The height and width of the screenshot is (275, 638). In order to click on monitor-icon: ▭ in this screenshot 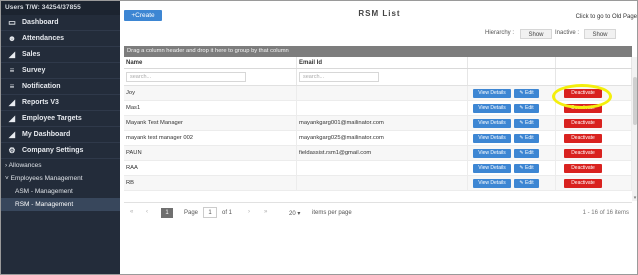, I will do `click(12, 22)`.